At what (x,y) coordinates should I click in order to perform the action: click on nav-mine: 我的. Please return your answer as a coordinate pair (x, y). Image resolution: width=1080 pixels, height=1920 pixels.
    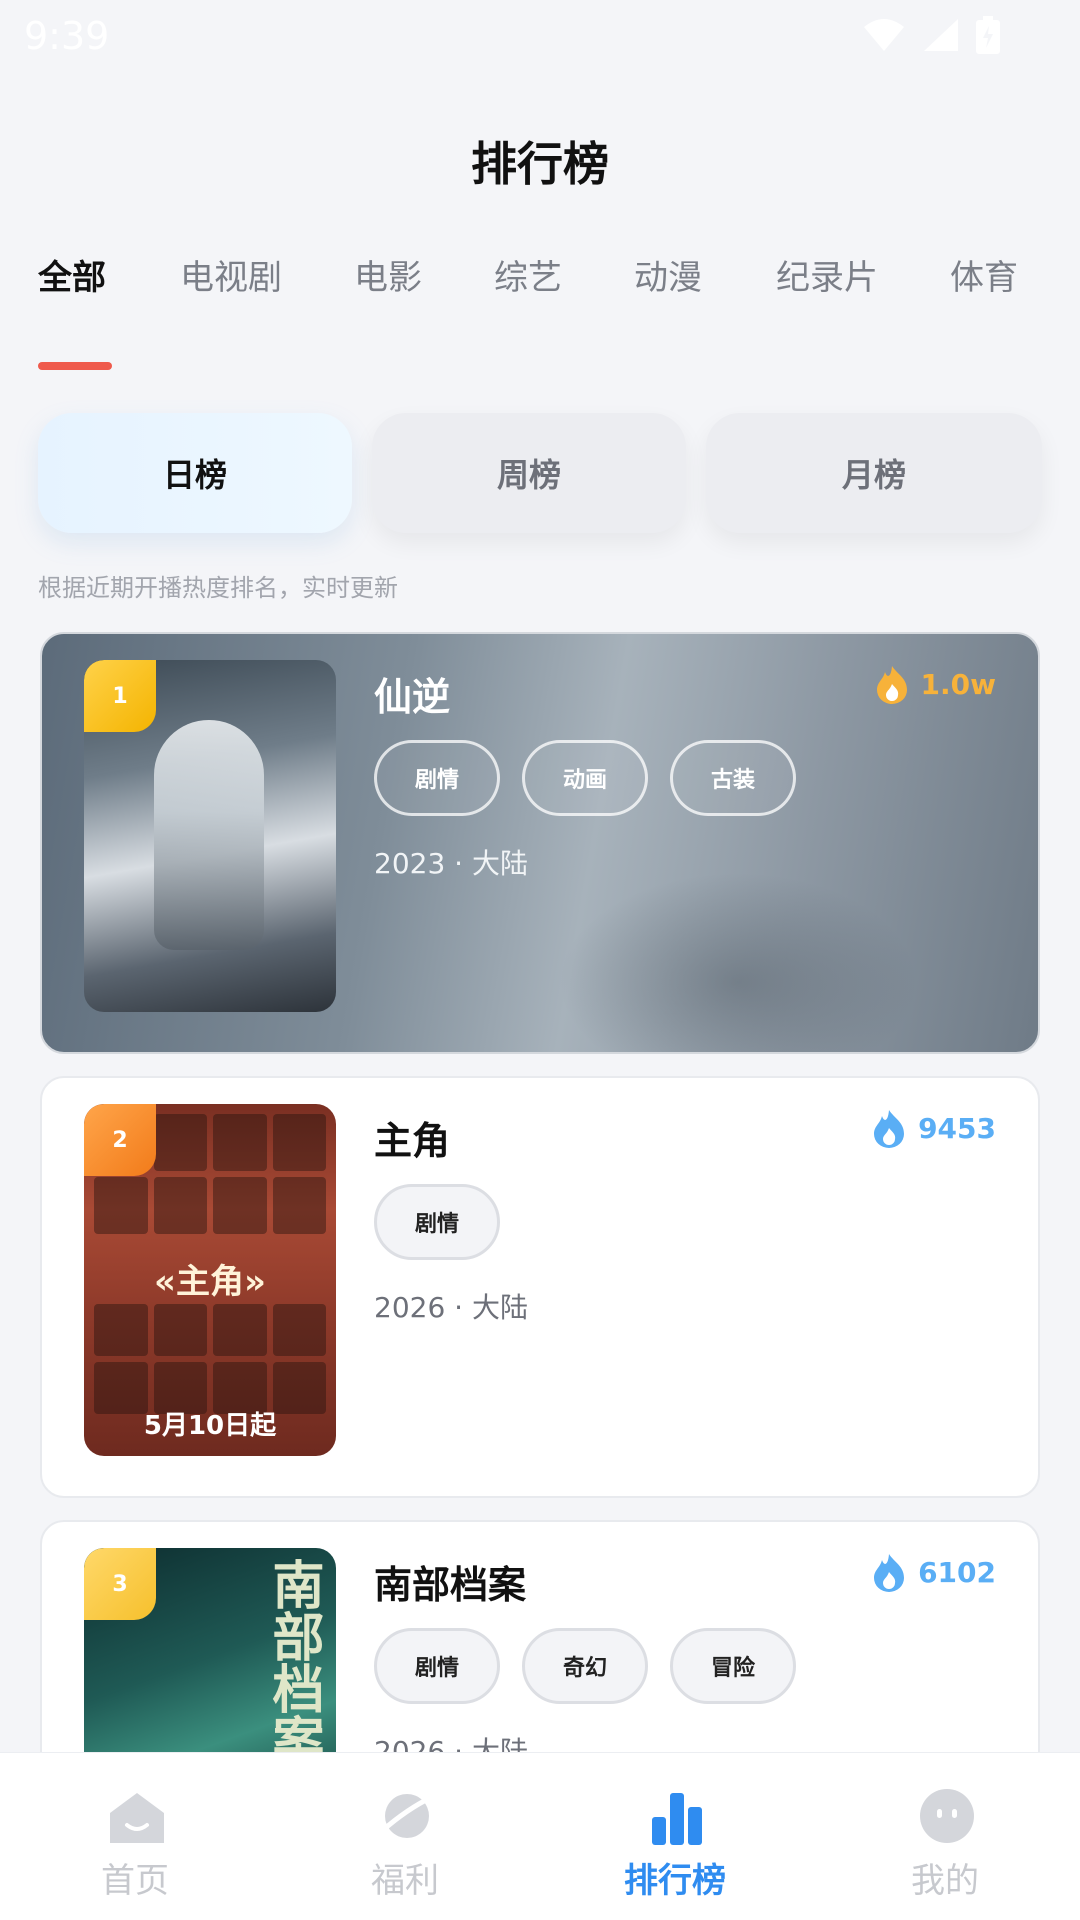
    Looking at the image, I should click on (945, 1836).